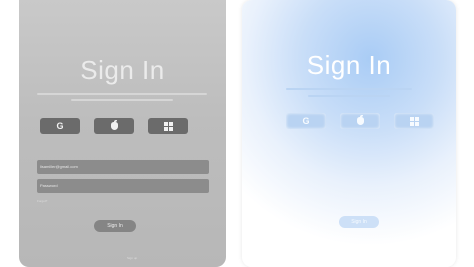  I want to click on signup-link: Sign up, so click(132, 258).